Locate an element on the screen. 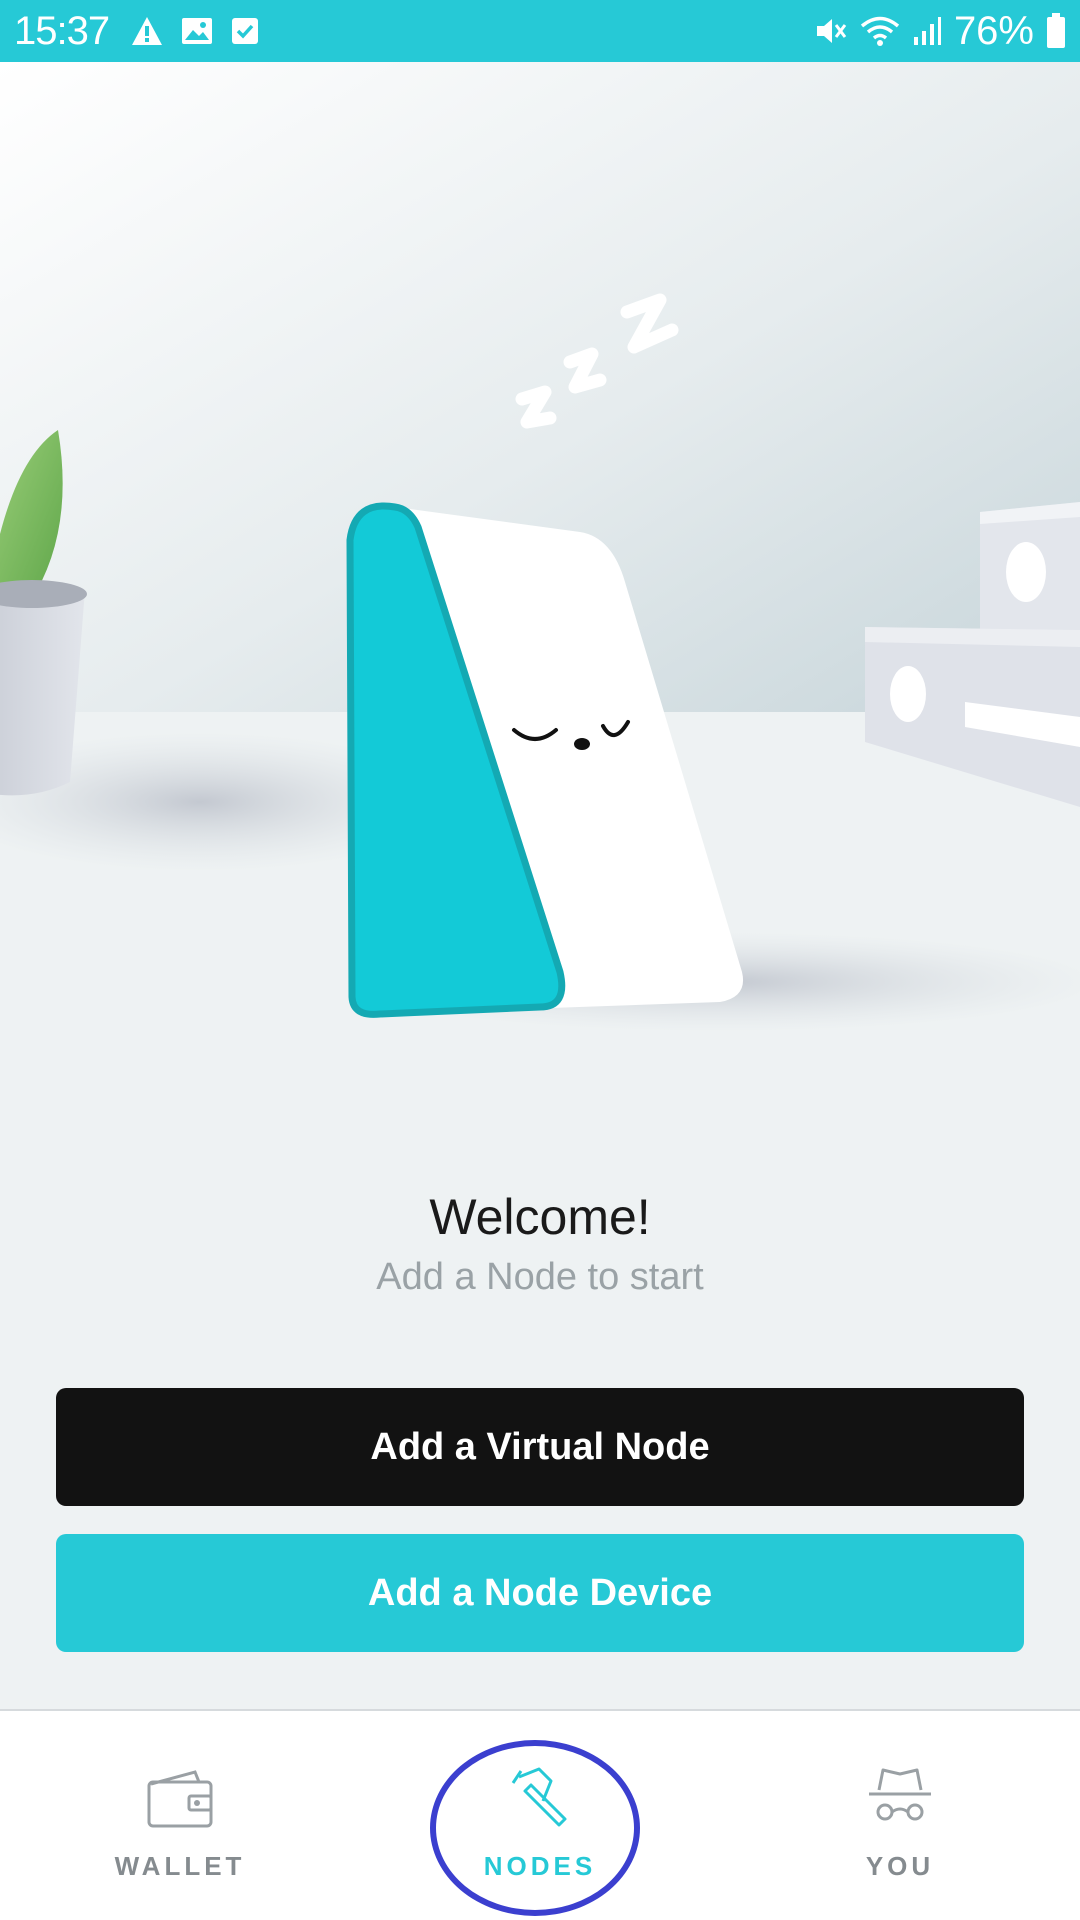  nav-label-you: YOU is located at coordinates (900, 1866).